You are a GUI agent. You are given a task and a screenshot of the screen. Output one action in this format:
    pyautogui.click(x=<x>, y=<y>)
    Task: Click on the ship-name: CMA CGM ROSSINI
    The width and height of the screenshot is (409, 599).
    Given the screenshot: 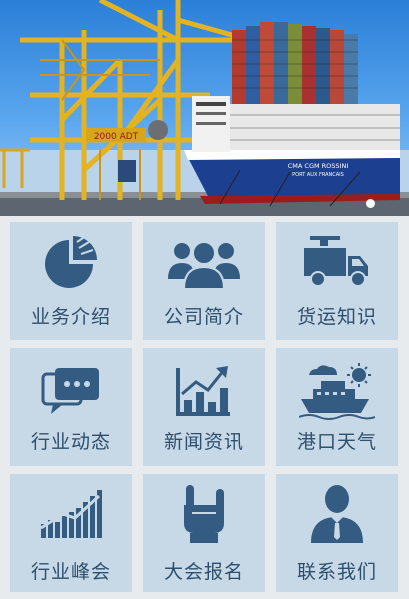 What is the action you would take?
    pyautogui.click(x=318, y=166)
    